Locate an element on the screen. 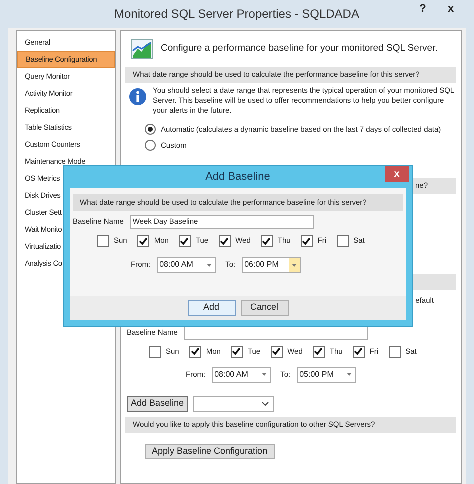 The image size is (474, 484). cancel-button: Cancel is located at coordinates (264, 308).